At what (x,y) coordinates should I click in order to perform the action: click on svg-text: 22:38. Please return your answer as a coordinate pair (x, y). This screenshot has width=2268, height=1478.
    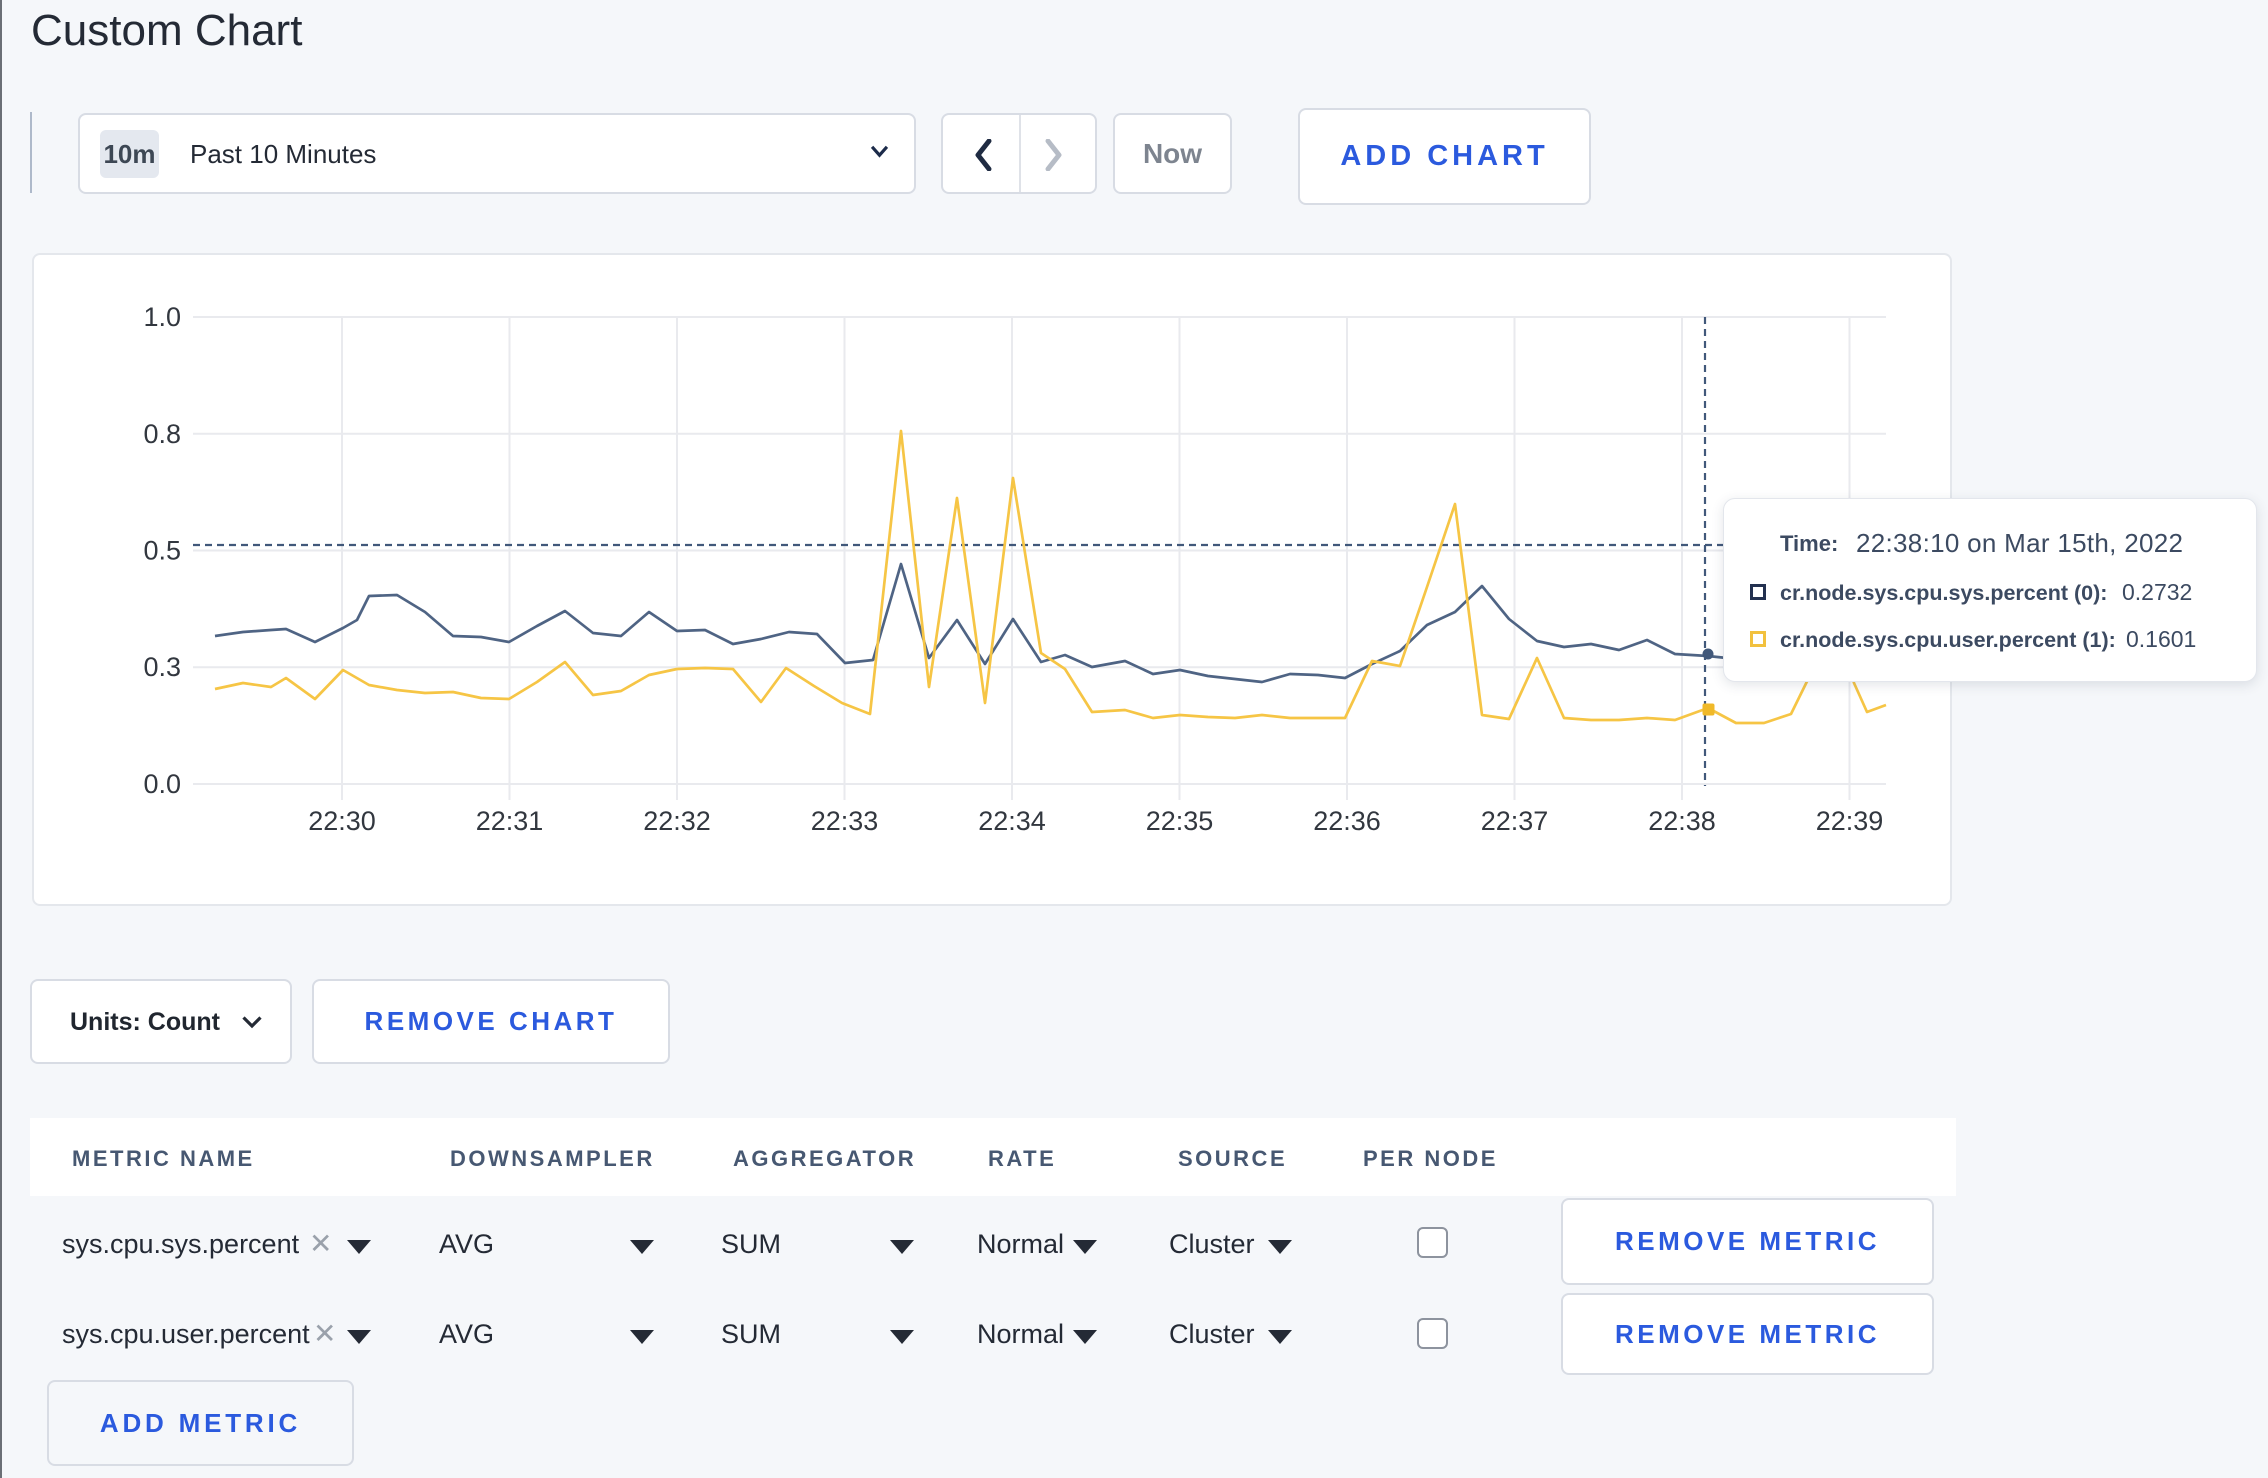
    Looking at the image, I should click on (1682, 821).